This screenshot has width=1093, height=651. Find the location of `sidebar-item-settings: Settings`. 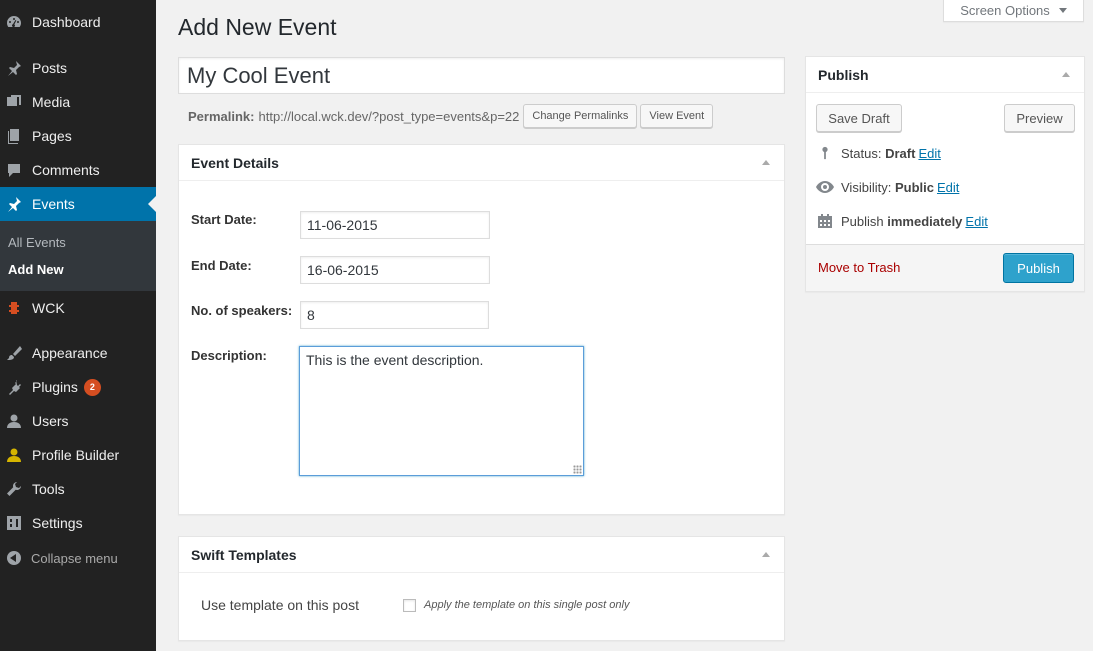

sidebar-item-settings: Settings is located at coordinates (78, 523).